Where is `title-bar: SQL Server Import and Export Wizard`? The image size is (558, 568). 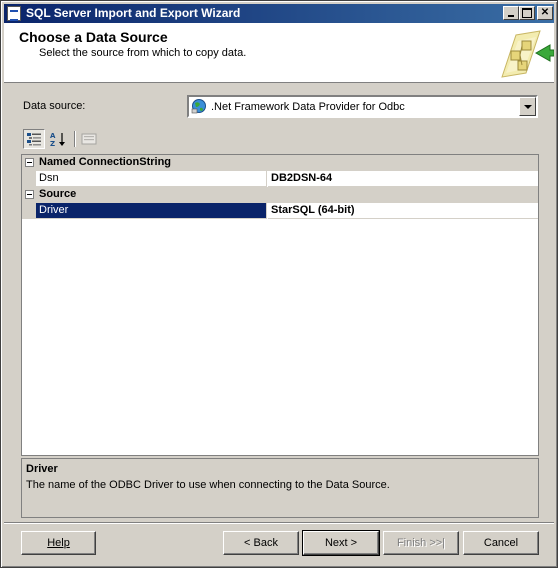 title-bar: SQL Server Import and Export Wizard is located at coordinates (279, 13).